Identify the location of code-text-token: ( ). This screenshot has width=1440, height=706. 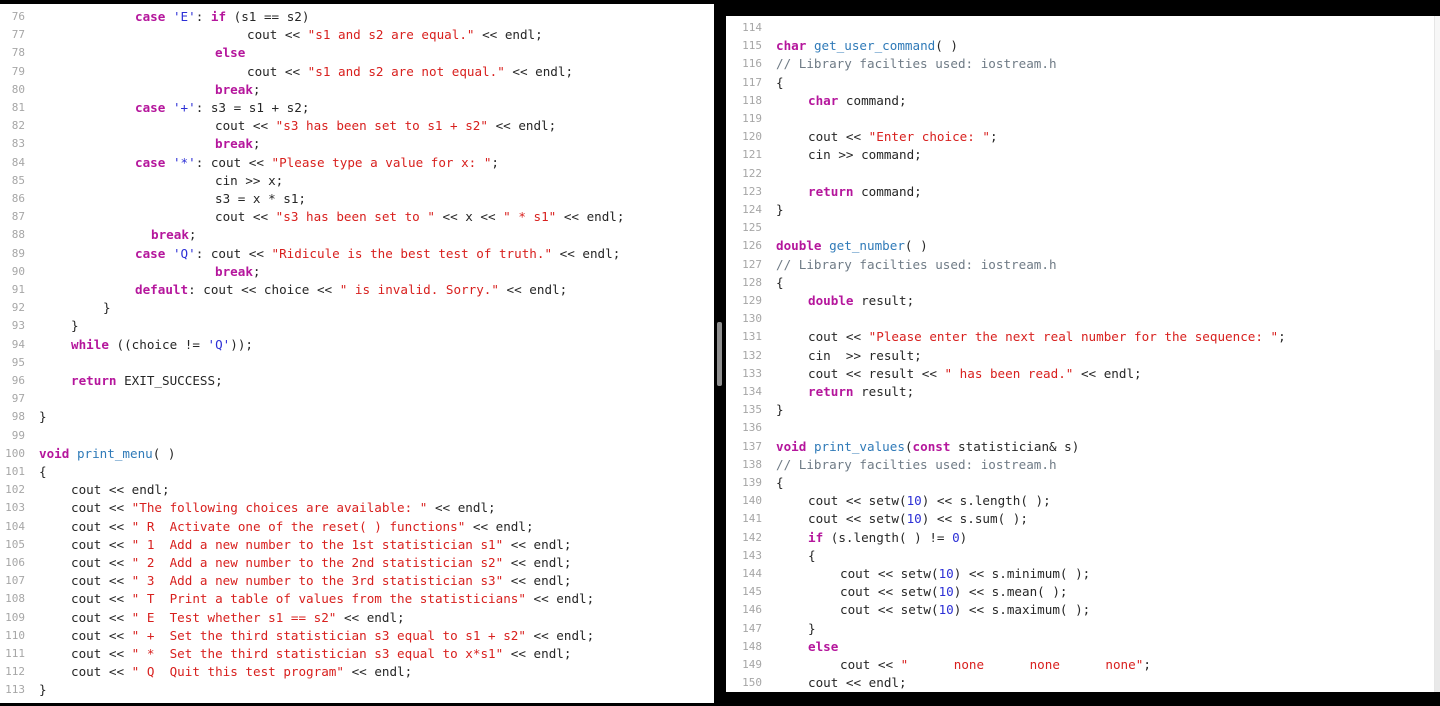
(916, 246).